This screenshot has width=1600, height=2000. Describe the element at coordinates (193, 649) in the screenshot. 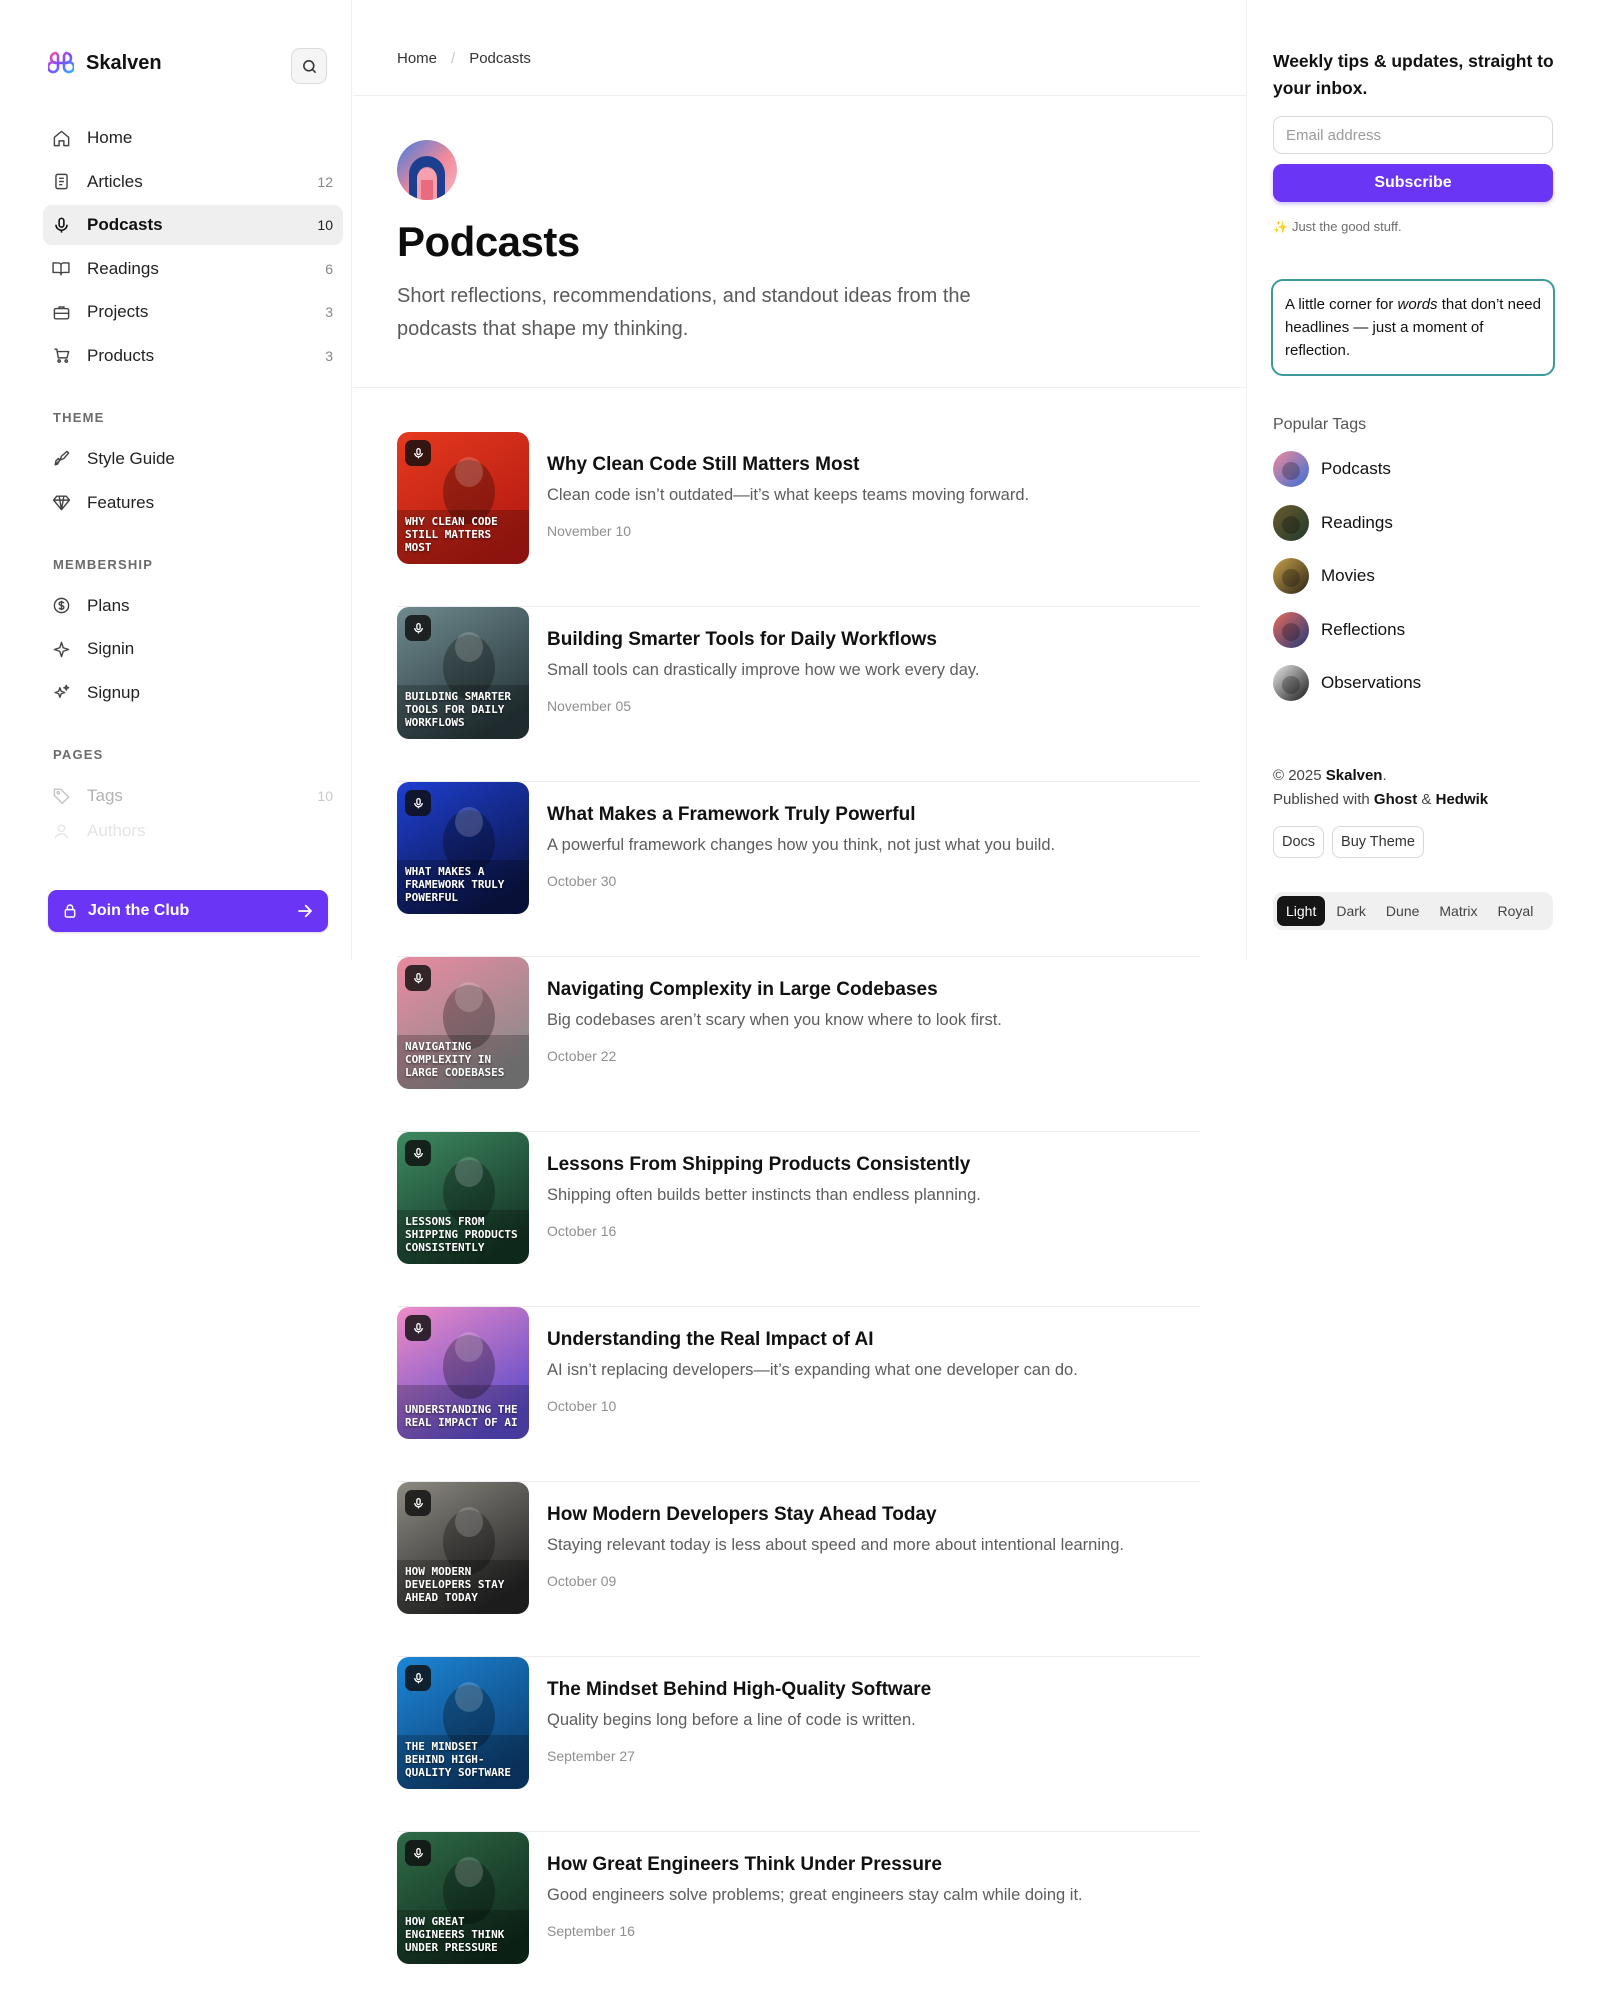

I see `sidebar-item-signin: Signin` at that location.